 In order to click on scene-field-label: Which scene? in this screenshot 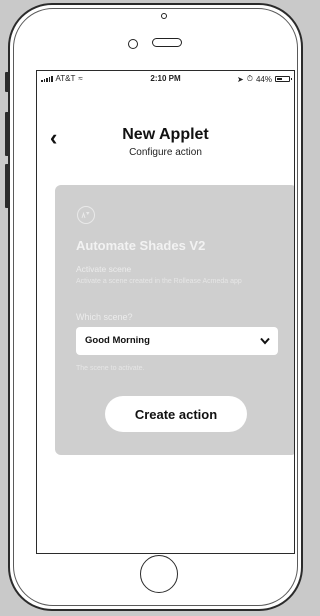, I will do `click(104, 317)`.